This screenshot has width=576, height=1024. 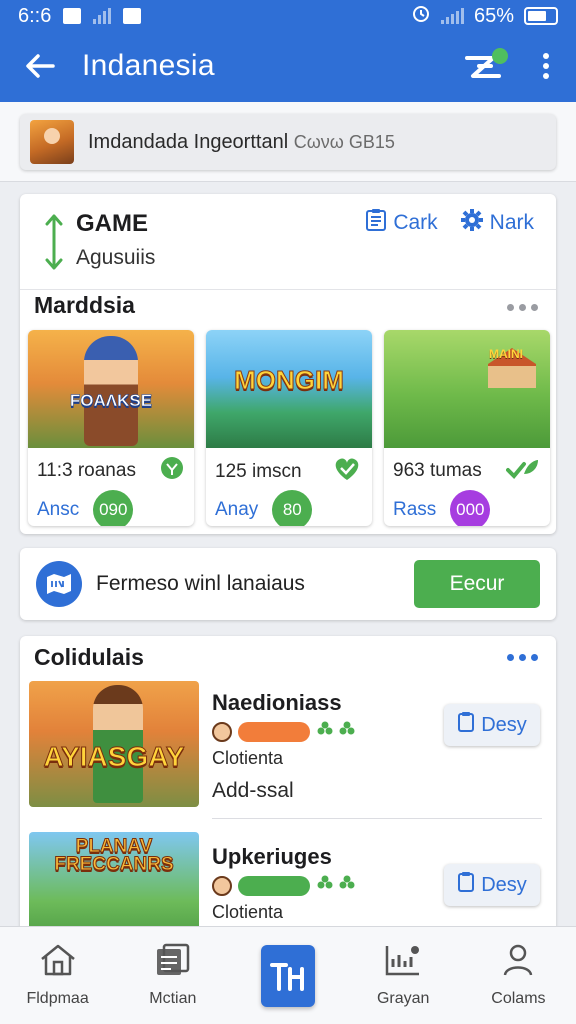 What do you see at coordinates (289, 380) in the screenshot?
I see `thumbnail-label: MONGIM` at bounding box center [289, 380].